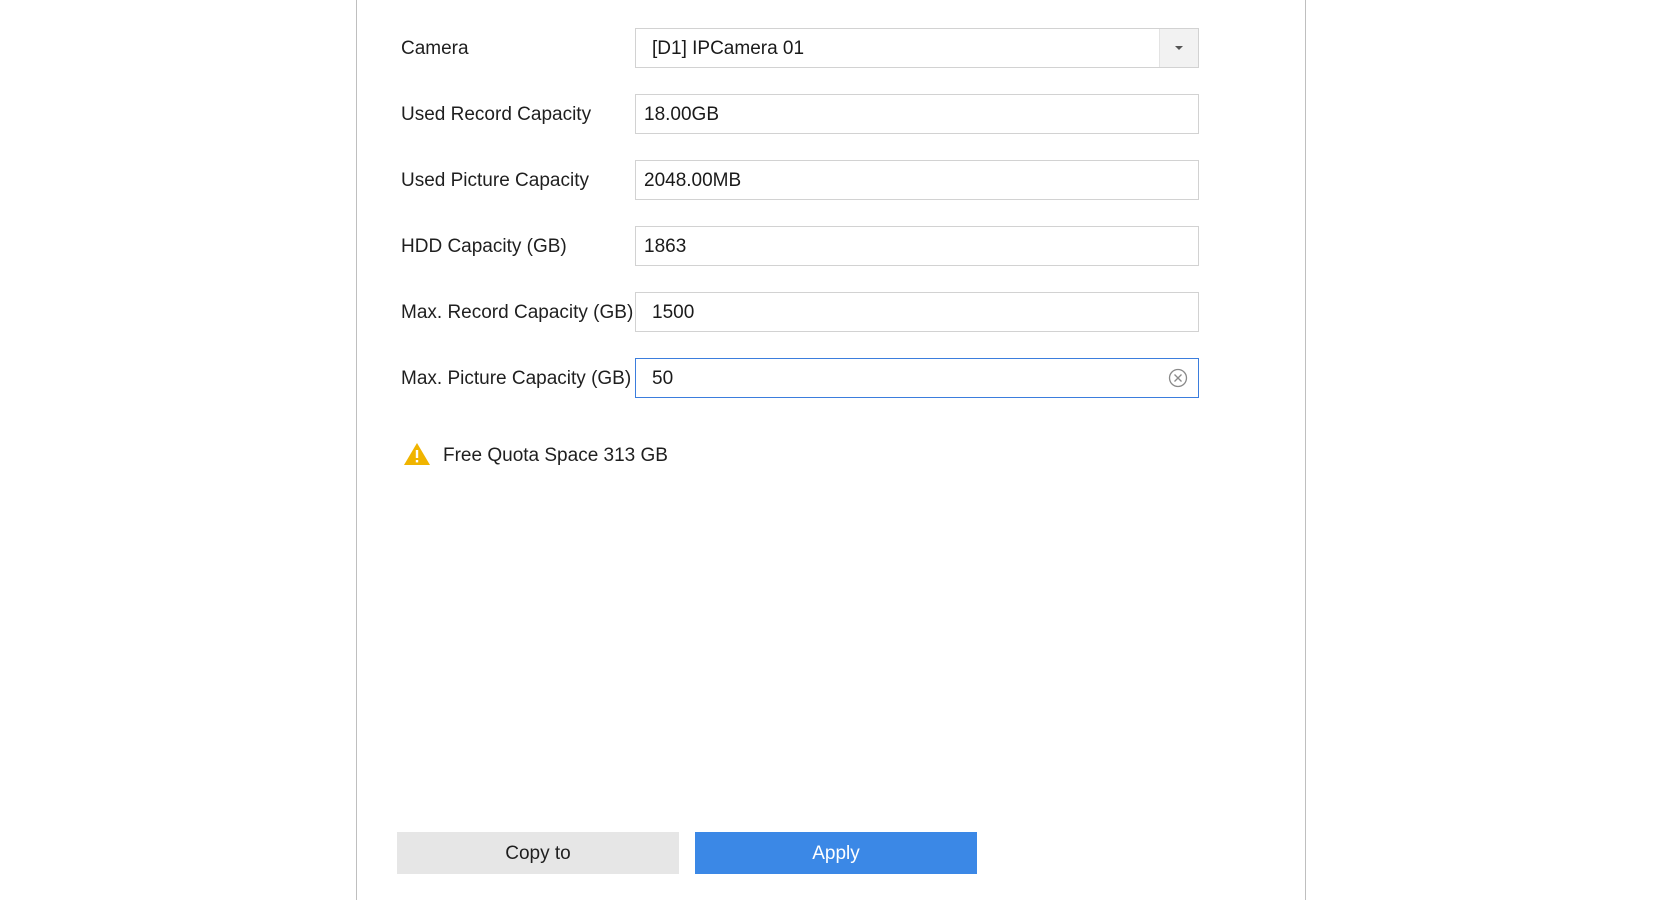 The image size is (1654, 900). What do you see at coordinates (673, 312) in the screenshot?
I see `max-record-capacity-value: 1500` at bounding box center [673, 312].